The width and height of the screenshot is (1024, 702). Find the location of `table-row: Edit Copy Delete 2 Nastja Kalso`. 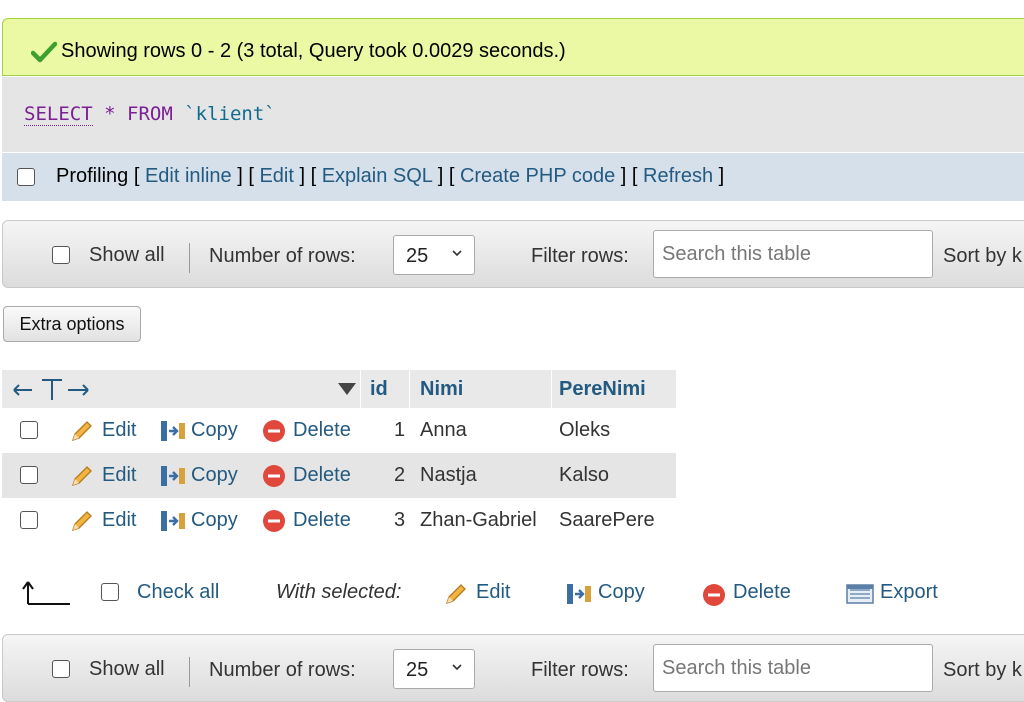

table-row: Edit Copy Delete 2 Nastja Kalso is located at coordinates (339, 475).